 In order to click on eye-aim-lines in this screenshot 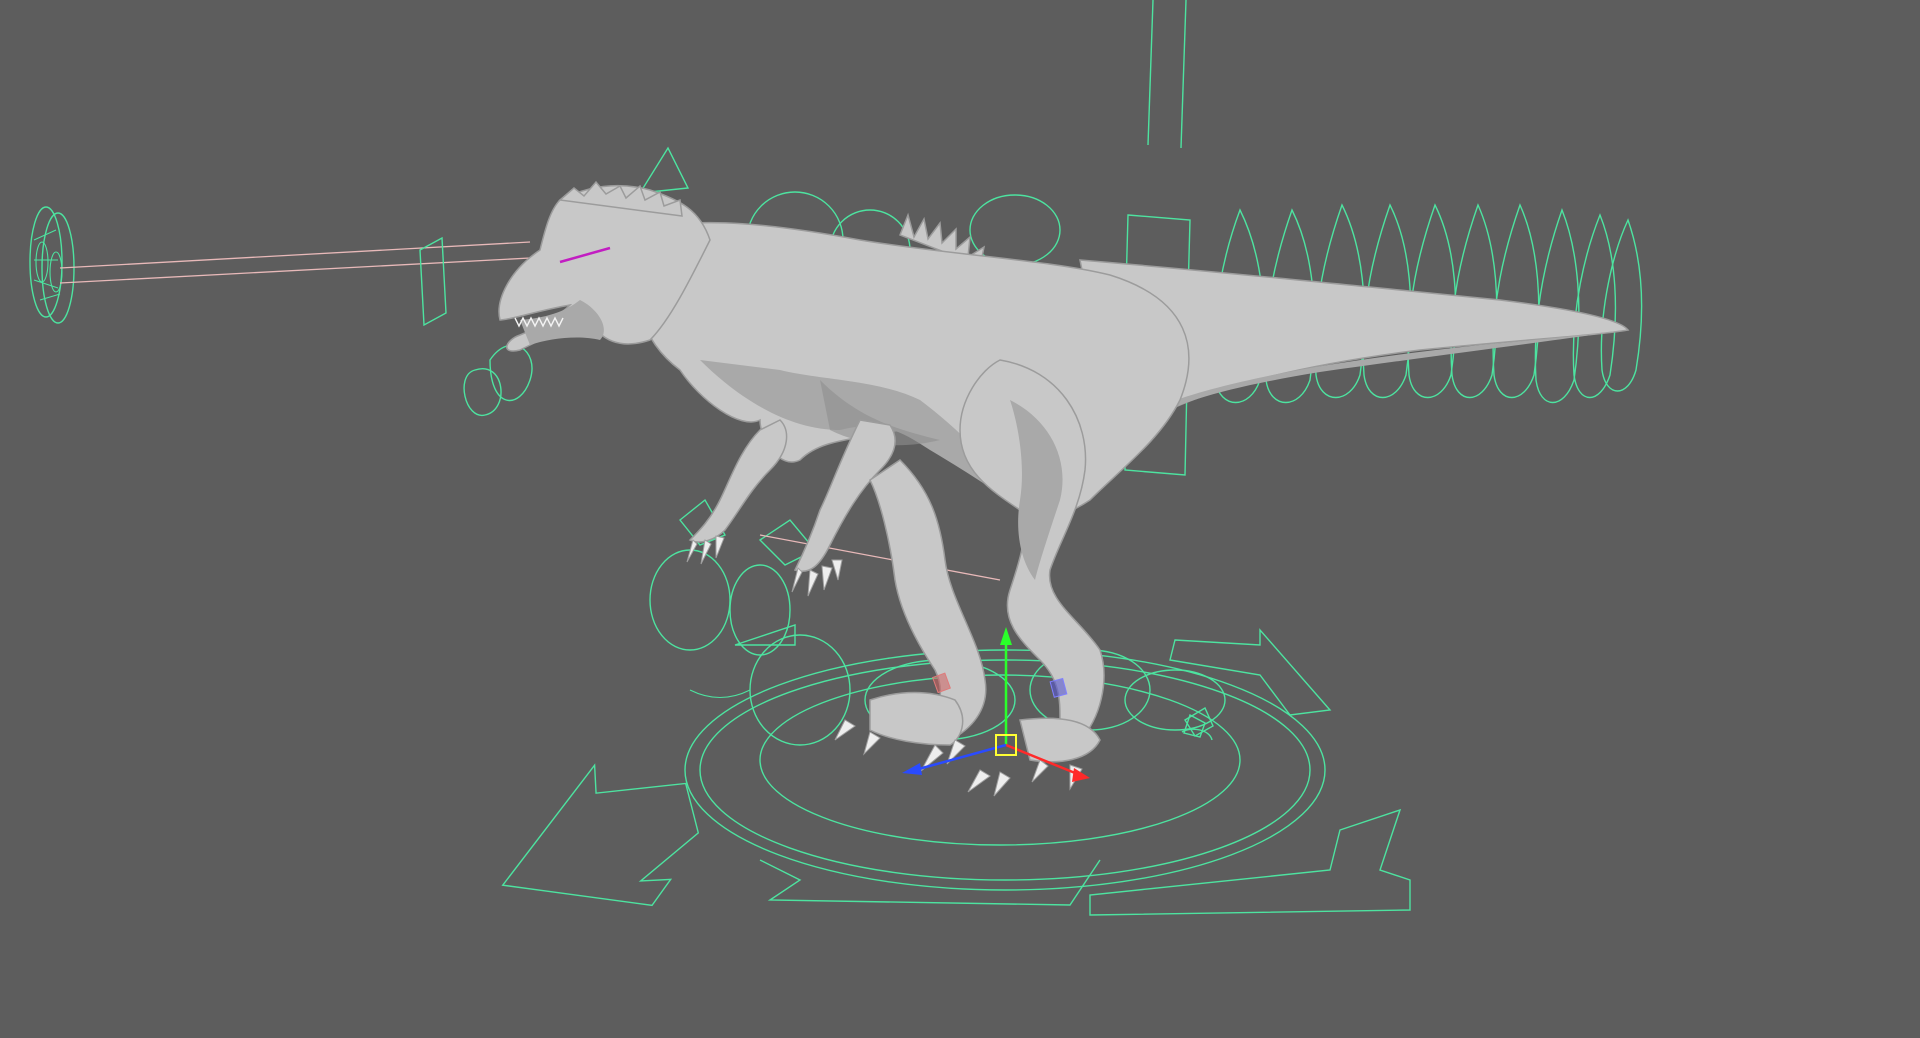, I will do `click(295, 262)`.